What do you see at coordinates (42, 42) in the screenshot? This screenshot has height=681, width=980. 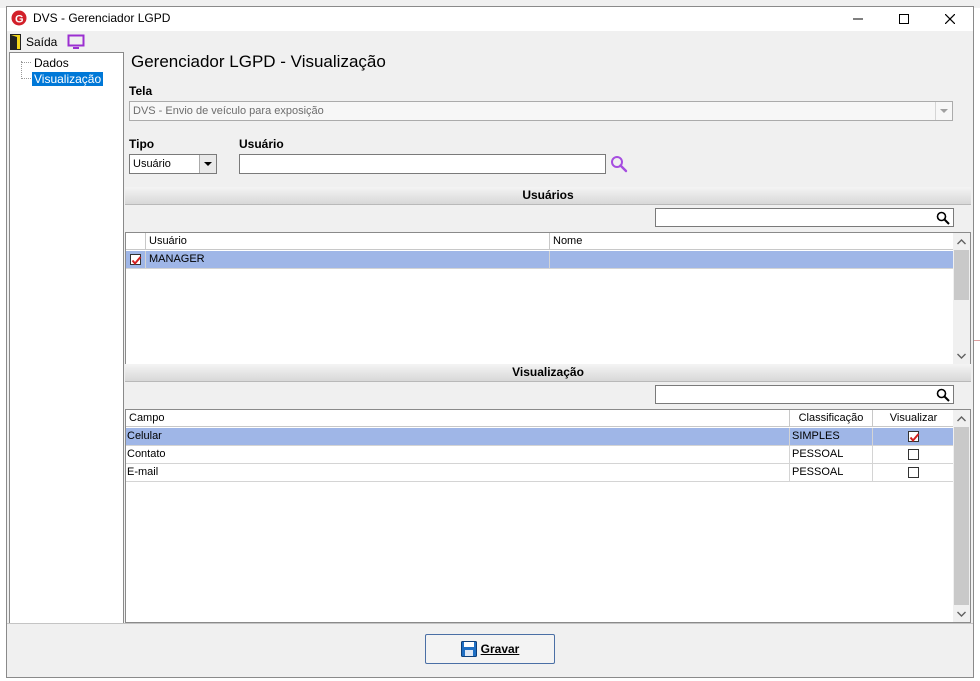 I see `exit-label: Saída` at bounding box center [42, 42].